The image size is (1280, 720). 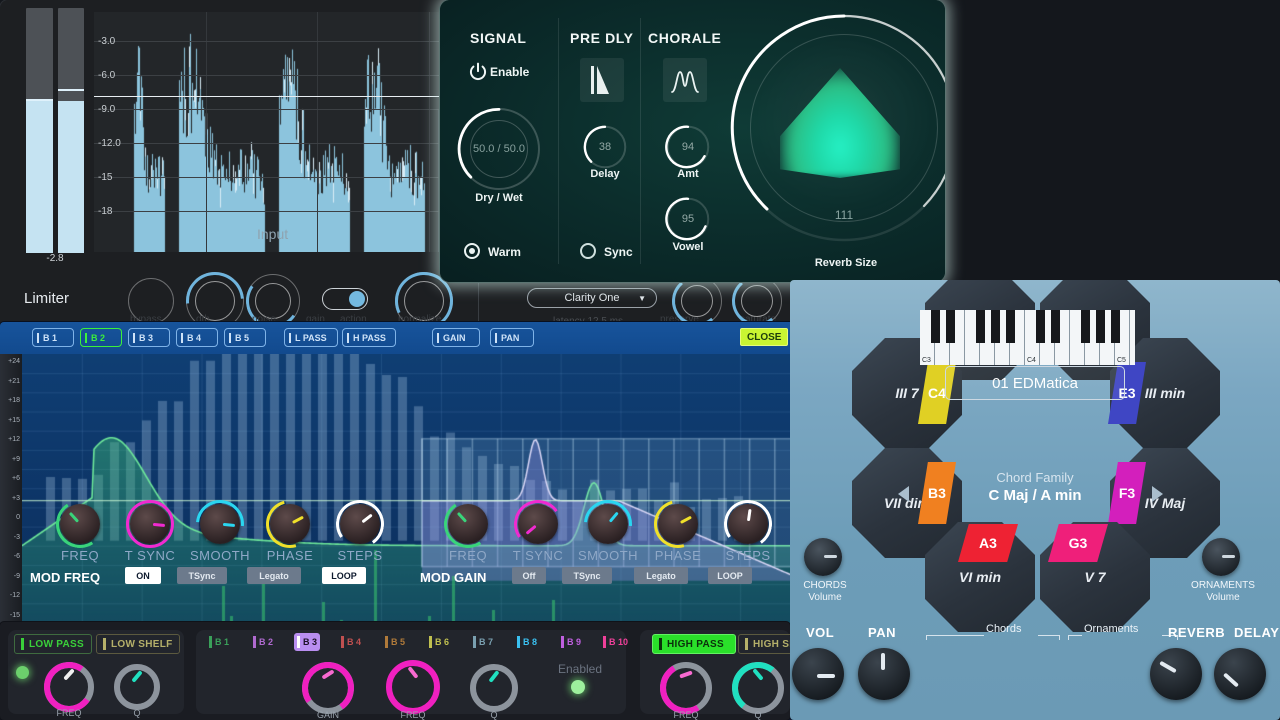 I want to click on meq-band-b9: B 9, so click(x=571, y=642).